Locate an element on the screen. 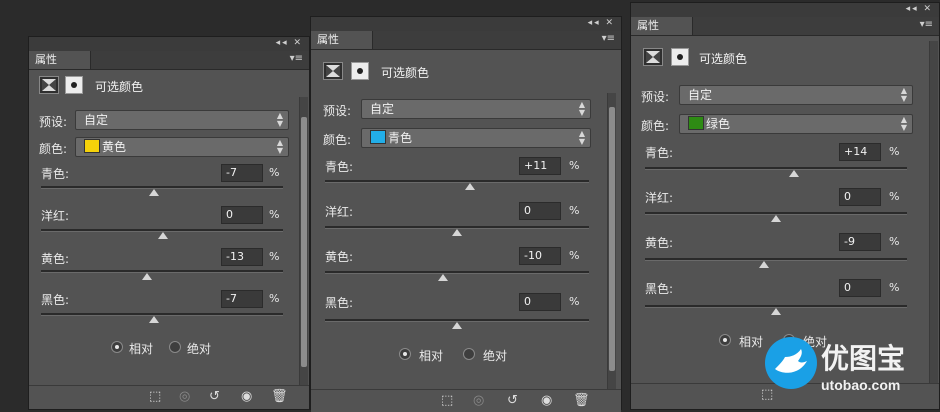  colors-select: 黄色 ▲ ▼ is located at coordinates (182, 147).